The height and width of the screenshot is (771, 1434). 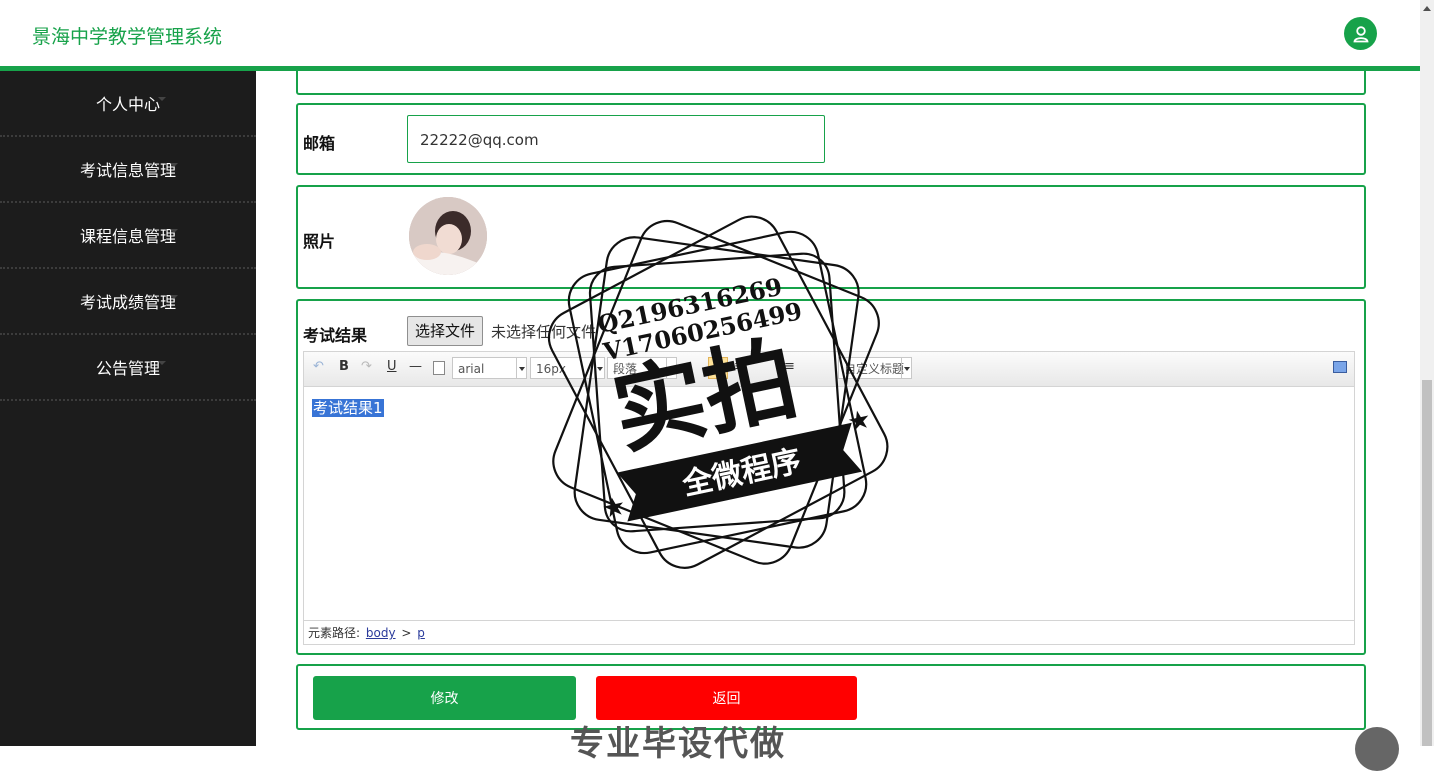 I want to click on sidebar-item-label: 公告管理, so click(x=127, y=368).